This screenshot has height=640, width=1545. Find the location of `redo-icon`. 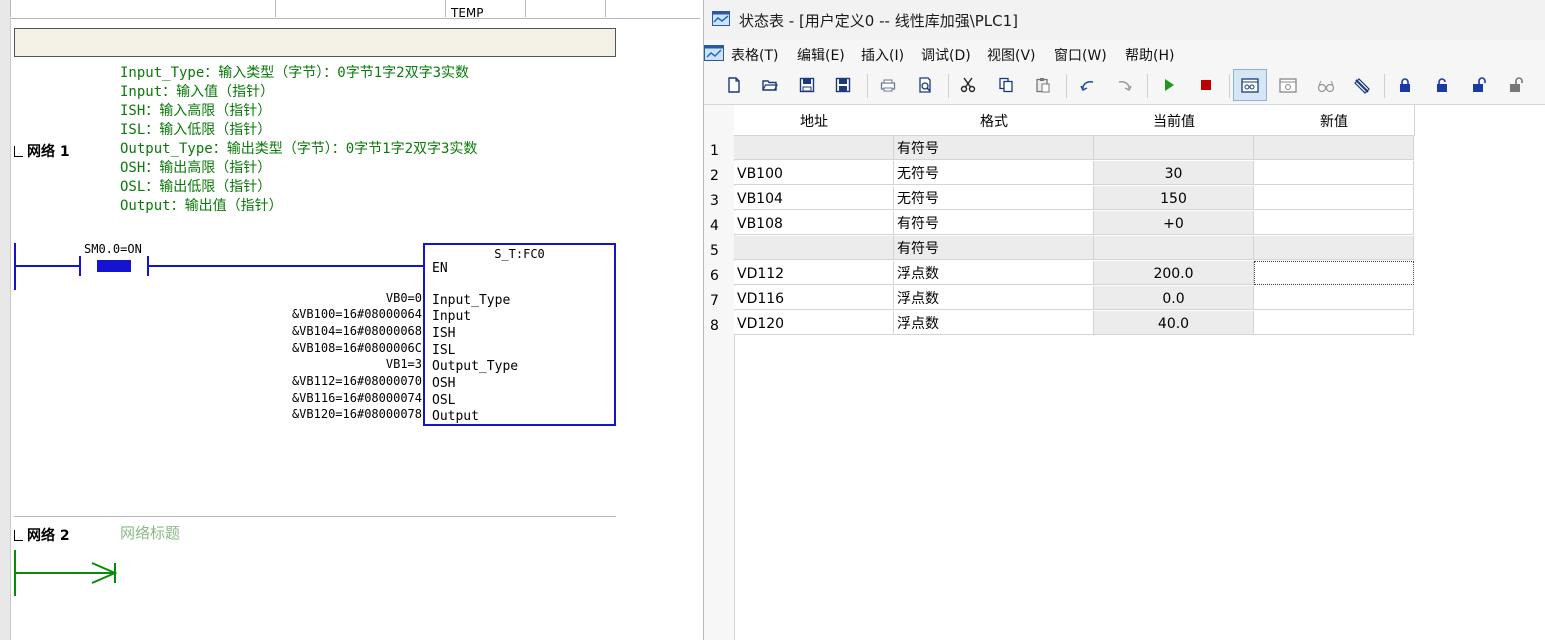

redo-icon is located at coordinates (1125, 86).